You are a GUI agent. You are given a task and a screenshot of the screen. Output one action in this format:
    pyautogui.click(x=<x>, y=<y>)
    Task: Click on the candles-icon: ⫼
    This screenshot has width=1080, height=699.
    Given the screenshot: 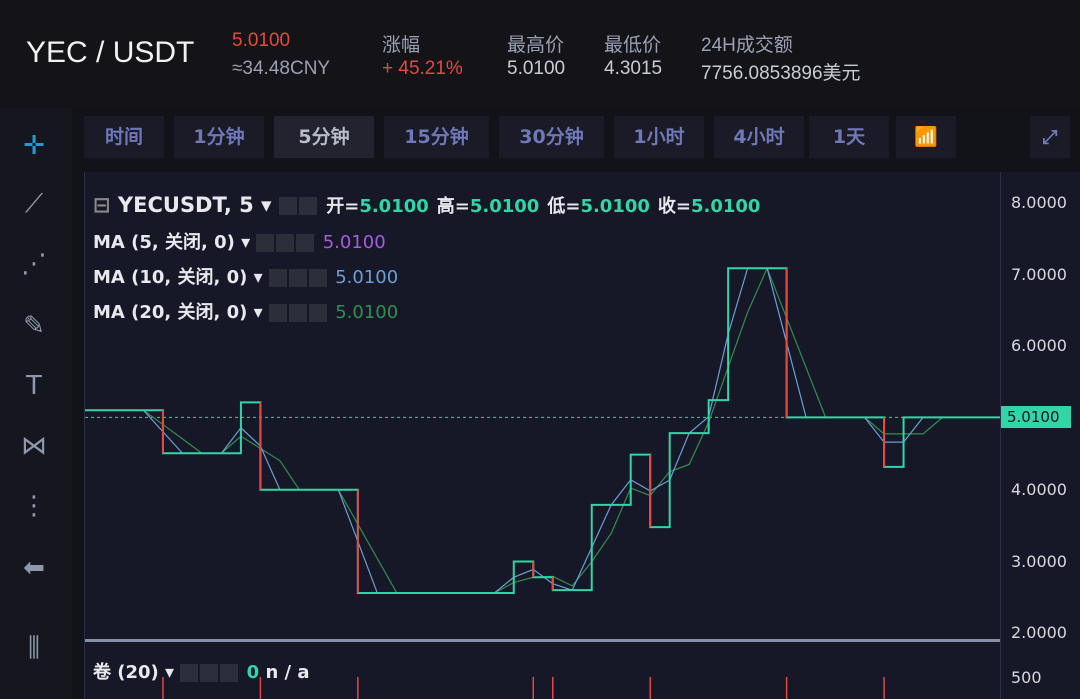 What is the action you would take?
    pyautogui.click(x=34, y=648)
    